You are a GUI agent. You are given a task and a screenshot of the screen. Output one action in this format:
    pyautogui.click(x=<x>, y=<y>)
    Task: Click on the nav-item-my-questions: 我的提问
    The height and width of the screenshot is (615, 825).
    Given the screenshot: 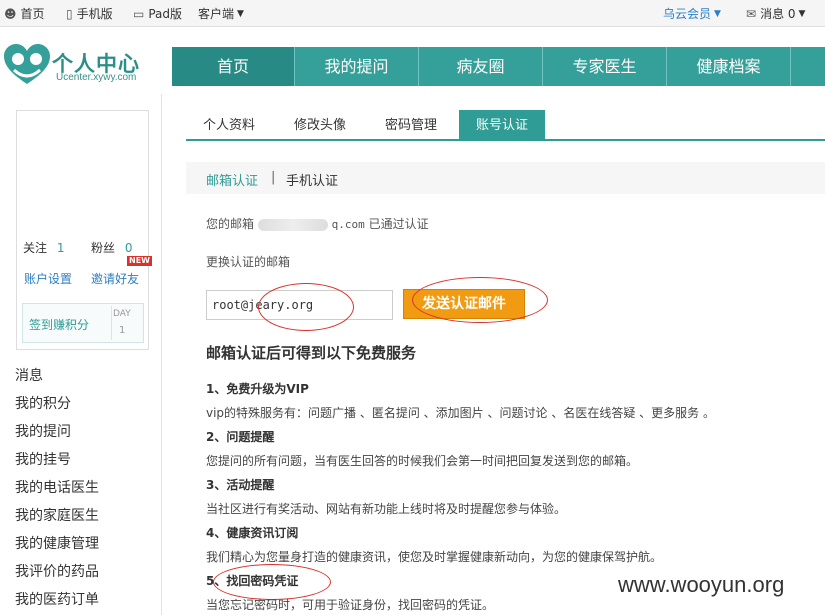 What is the action you would take?
    pyautogui.click(x=357, y=66)
    